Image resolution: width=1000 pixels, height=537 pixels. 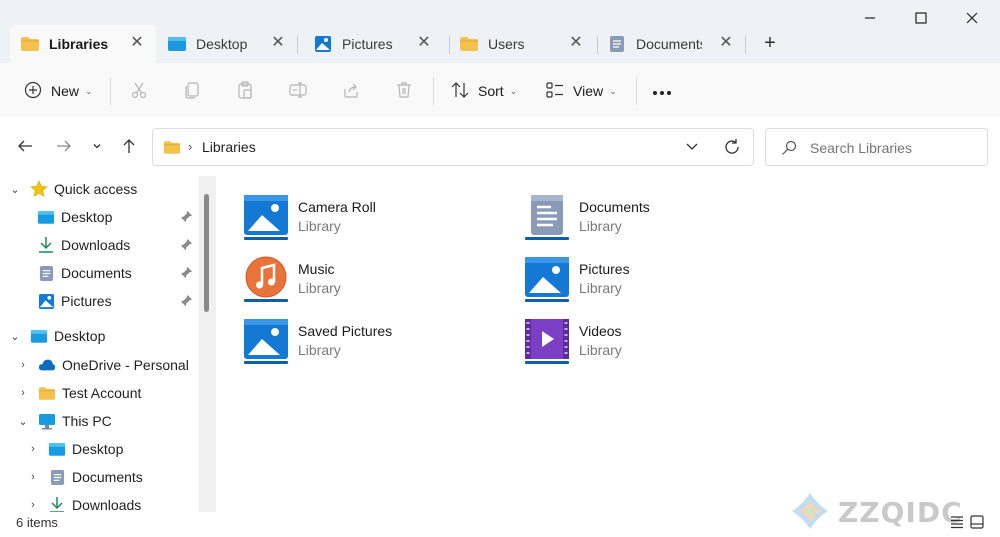 What do you see at coordinates (372, 343) in the screenshot?
I see `library-item-saved-pictures: Saved Pictures Library` at bounding box center [372, 343].